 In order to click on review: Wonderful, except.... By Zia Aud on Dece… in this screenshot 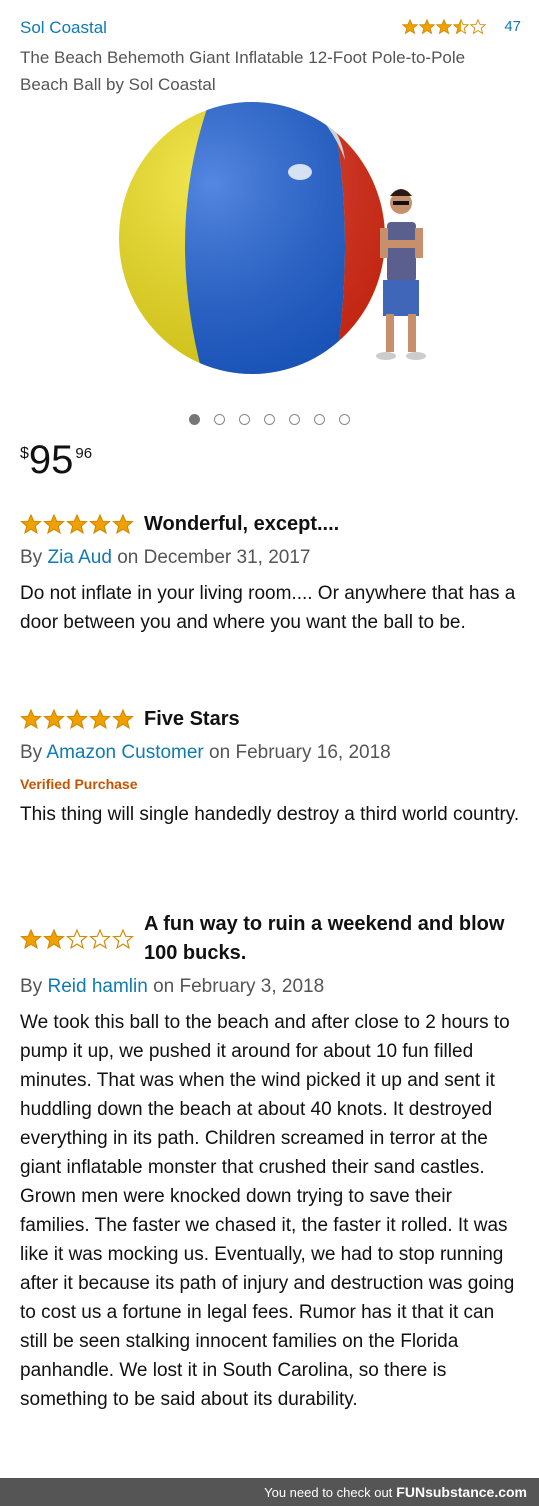, I will do `click(270, 573)`.